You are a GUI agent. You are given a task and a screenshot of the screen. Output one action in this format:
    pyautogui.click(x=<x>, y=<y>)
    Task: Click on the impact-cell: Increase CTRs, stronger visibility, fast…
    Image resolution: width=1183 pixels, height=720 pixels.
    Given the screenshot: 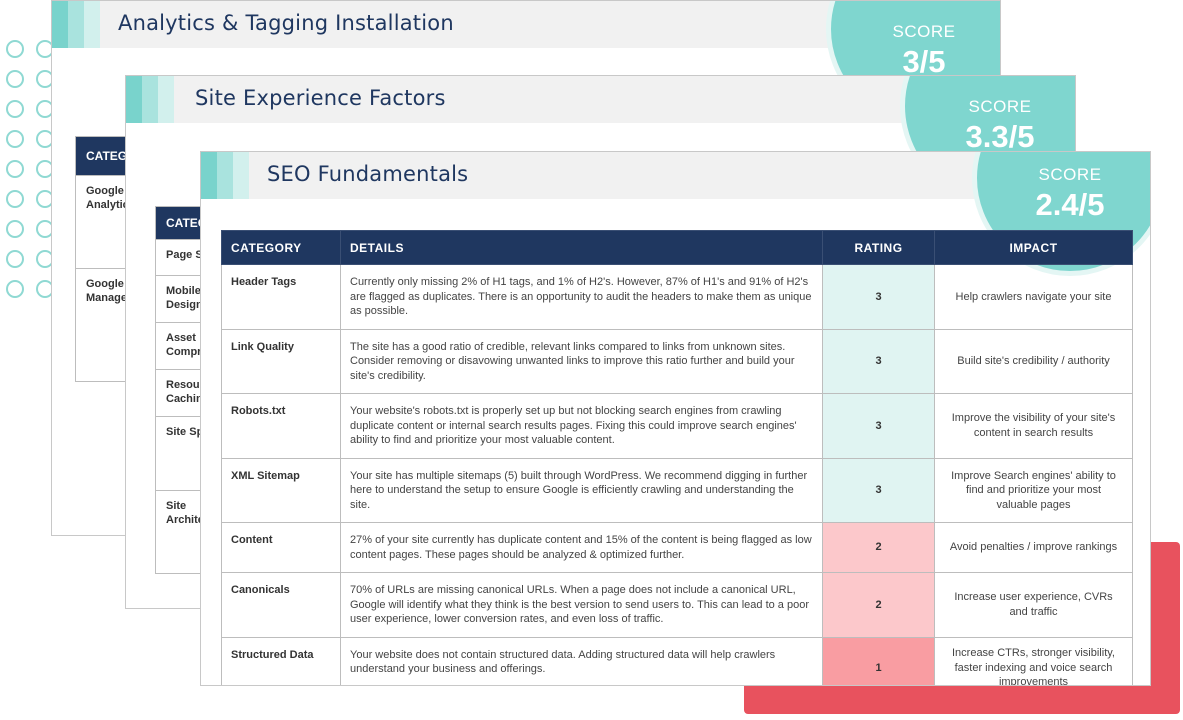 What is the action you would take?
    pyautogui.click(x=1033, y=660)
    